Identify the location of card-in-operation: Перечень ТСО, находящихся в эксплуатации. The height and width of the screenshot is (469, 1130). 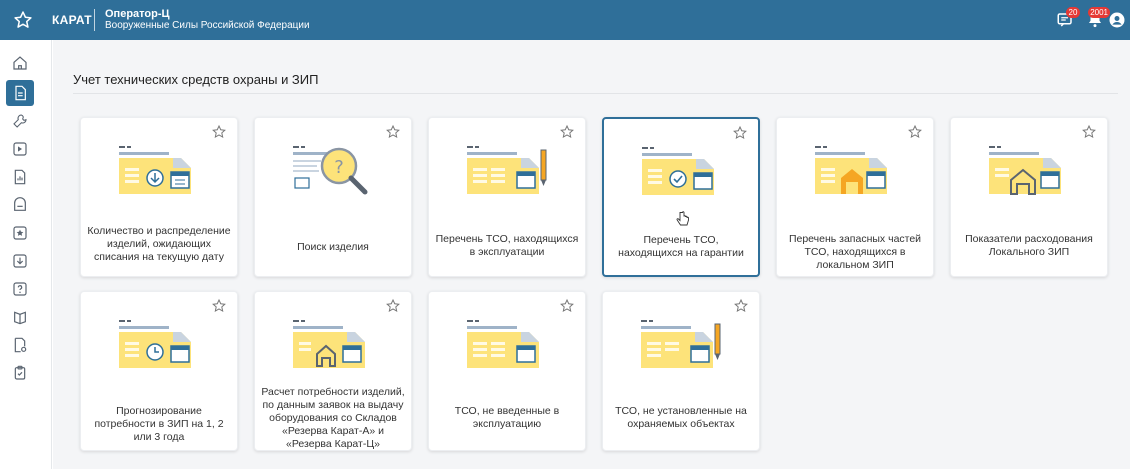
(507, 197).